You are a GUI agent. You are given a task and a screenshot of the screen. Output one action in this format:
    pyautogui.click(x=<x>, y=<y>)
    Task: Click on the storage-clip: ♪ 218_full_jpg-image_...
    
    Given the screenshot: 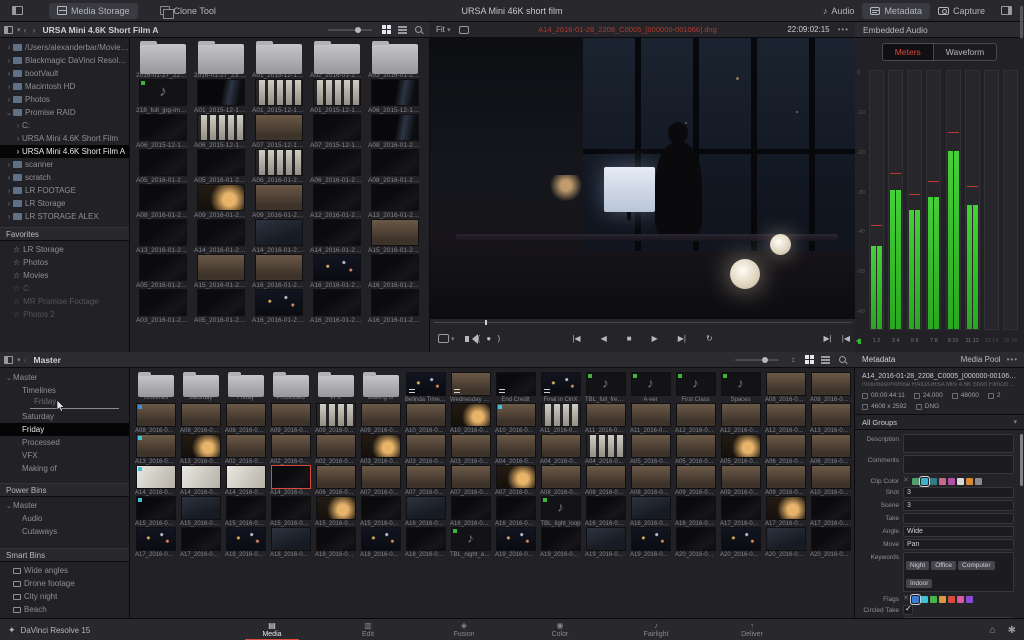 What is the action you would take?
    pyautogui.click(x=163, y=96)
    